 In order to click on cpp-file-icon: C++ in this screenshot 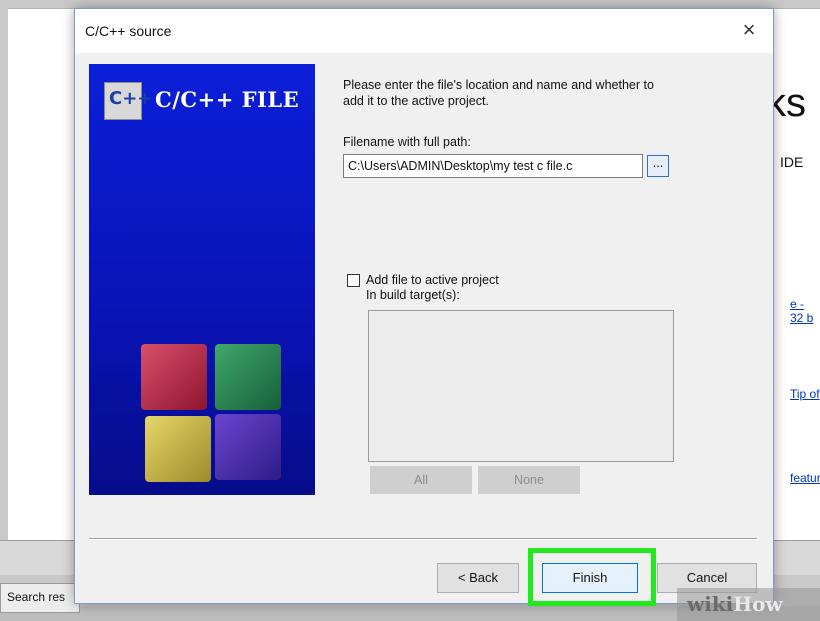, I will do `click(128, 101)`.